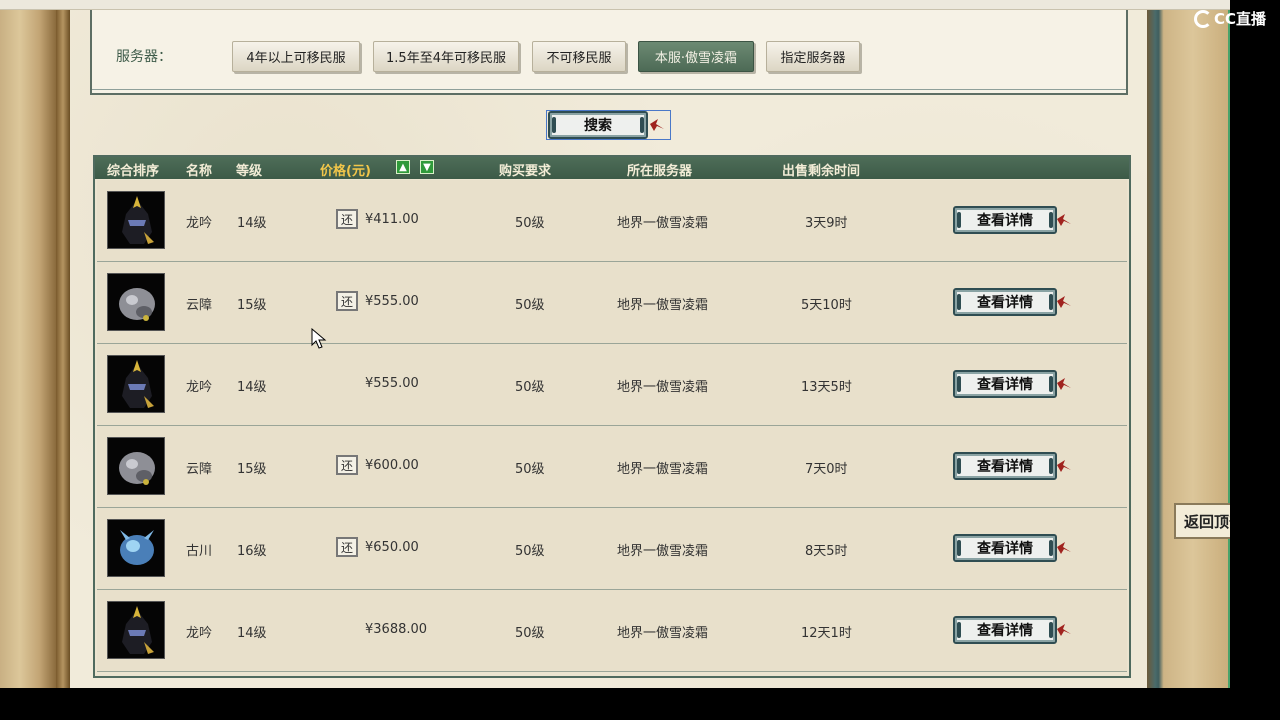 The image size is (1280, 720). Describe the element at coordinates (199, 551) in the screenshot. I see `item-name: 古川` at that location.